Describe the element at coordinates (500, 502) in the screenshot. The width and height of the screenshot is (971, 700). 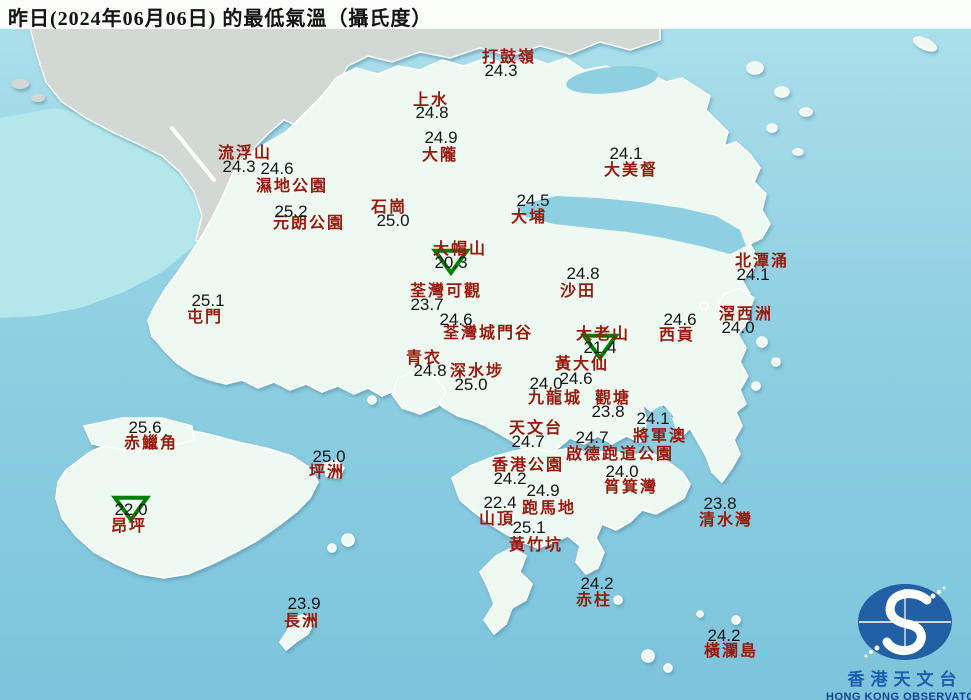
I see `station-value: 22.4` at that location.